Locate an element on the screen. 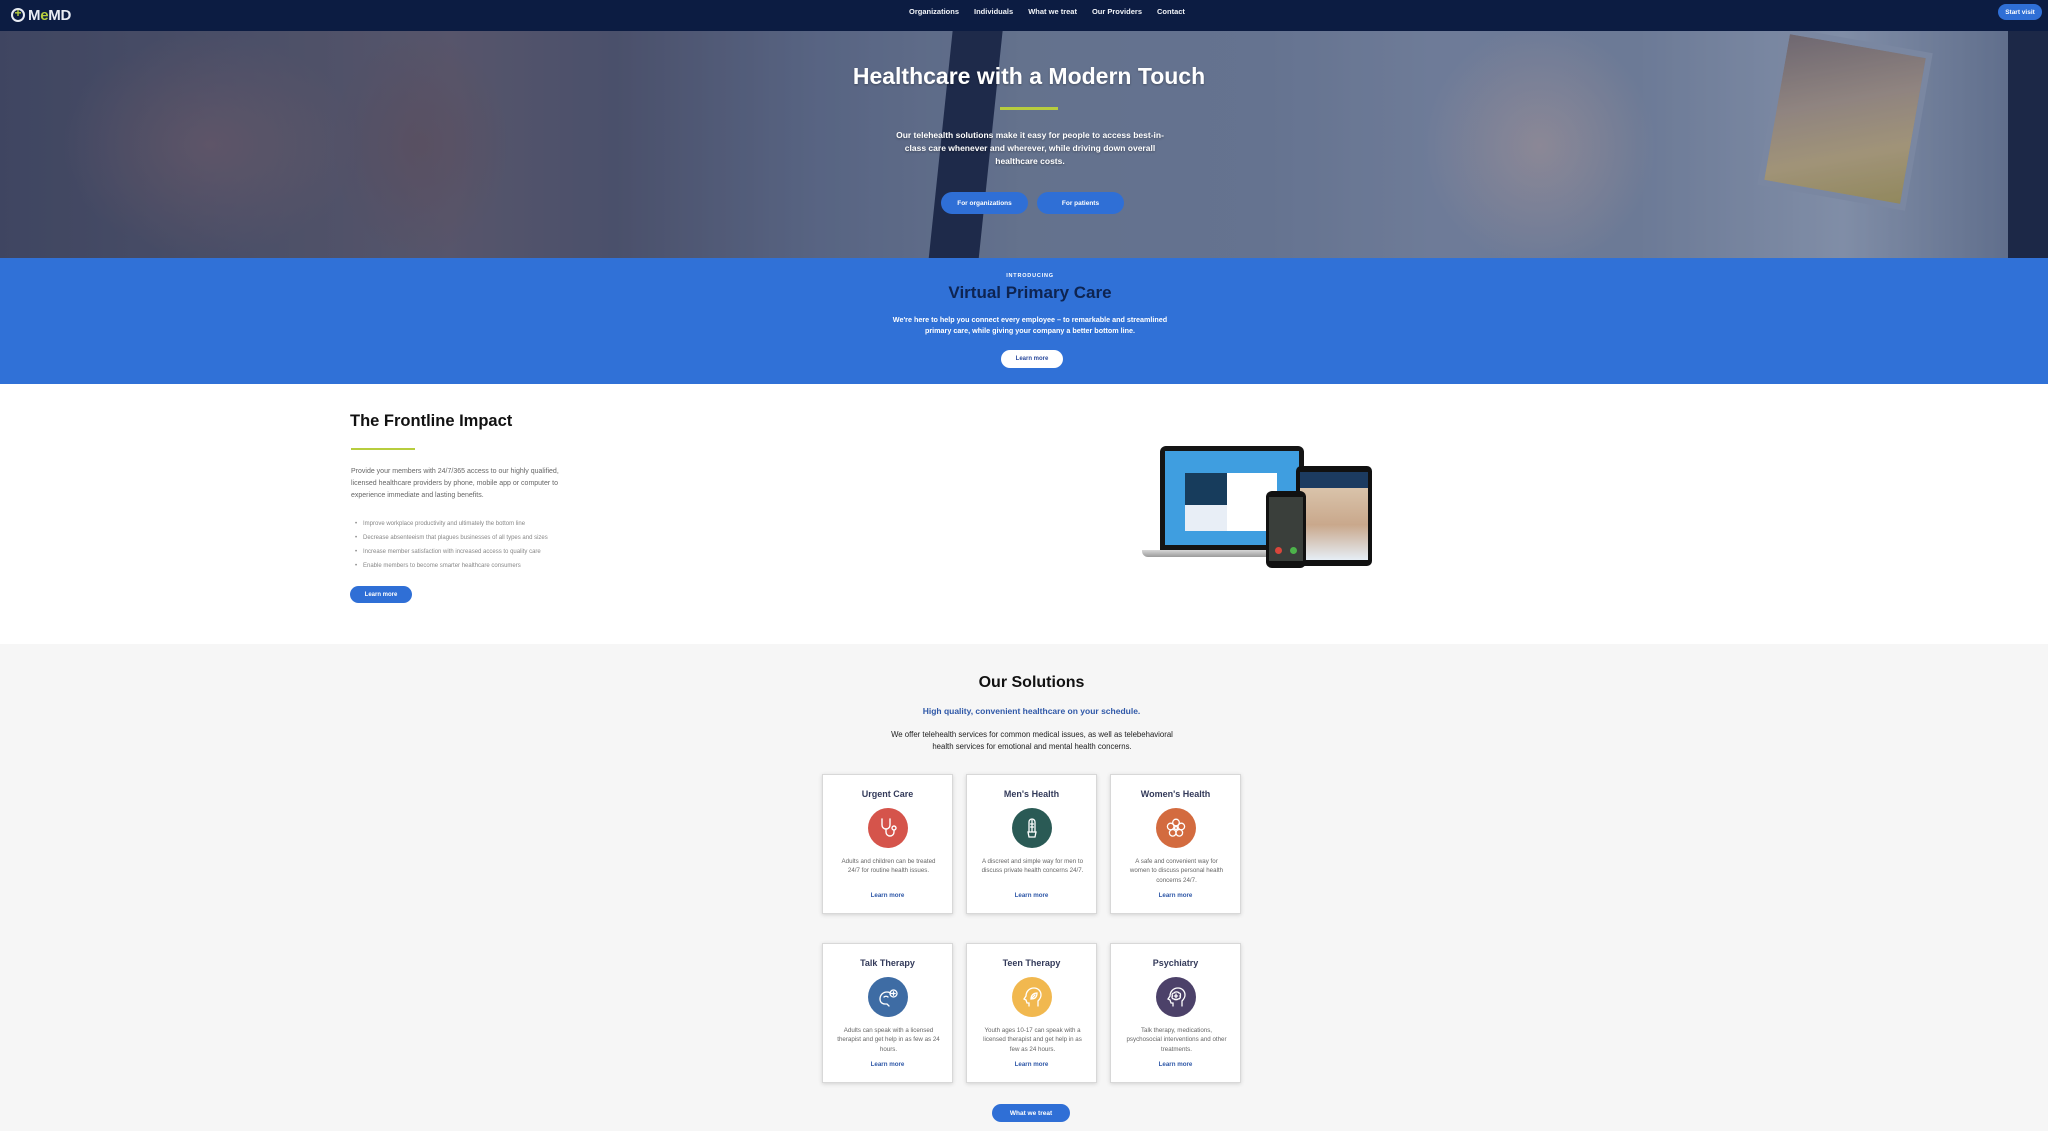  vpc-title: Virtual Primary Care is located at coordinates (1030, 292).